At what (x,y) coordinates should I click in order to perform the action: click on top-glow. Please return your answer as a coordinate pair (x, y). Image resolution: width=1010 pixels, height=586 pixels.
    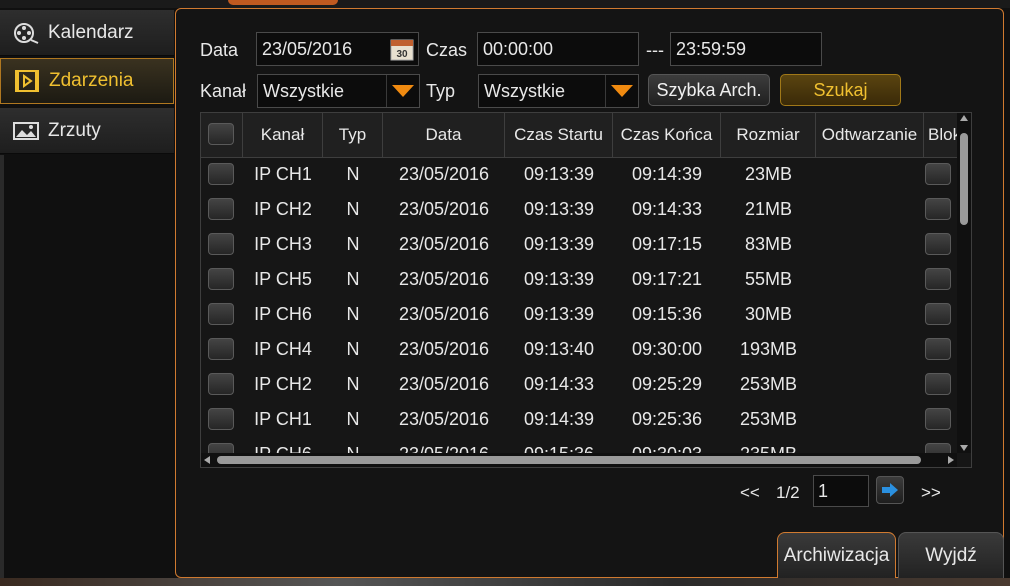
    Looking at the image, I should click on (283, 2).